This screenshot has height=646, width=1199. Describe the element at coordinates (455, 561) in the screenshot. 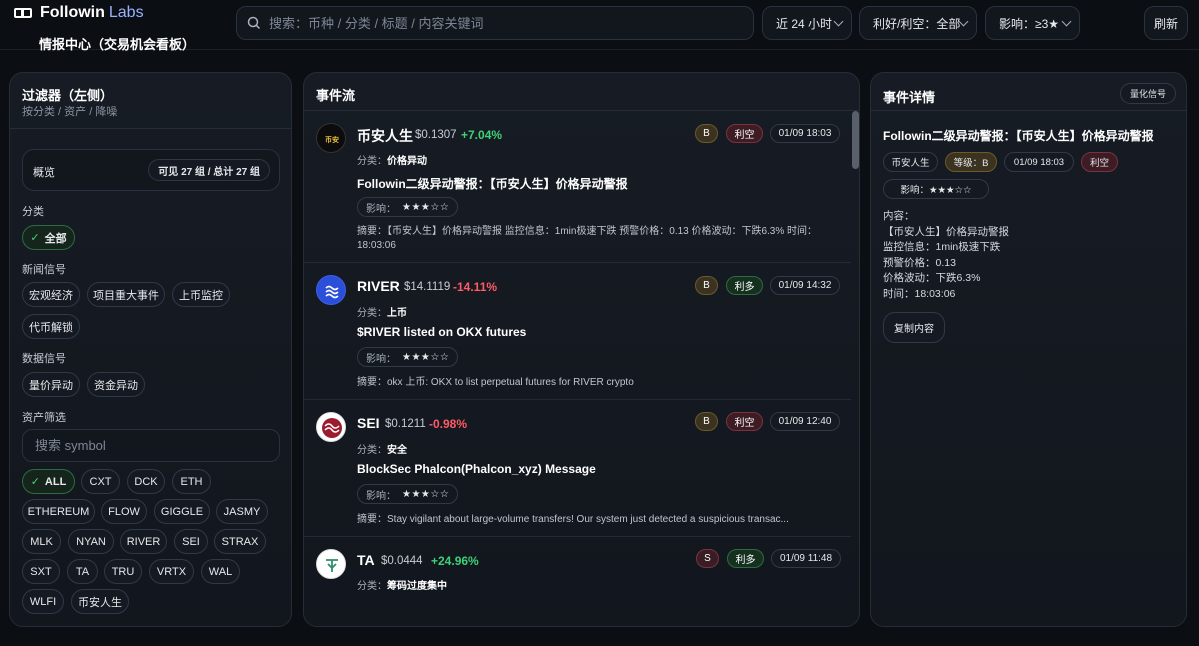

I see `event-change: +24.96%` at that location.